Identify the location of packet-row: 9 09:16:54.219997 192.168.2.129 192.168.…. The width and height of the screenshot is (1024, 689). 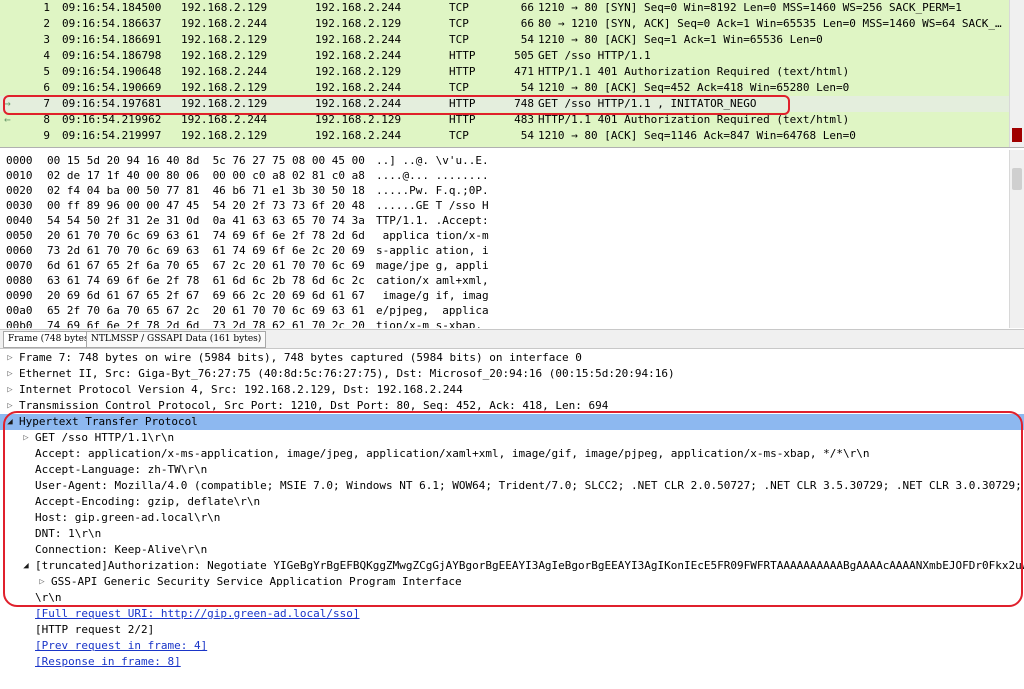
(505, 136).